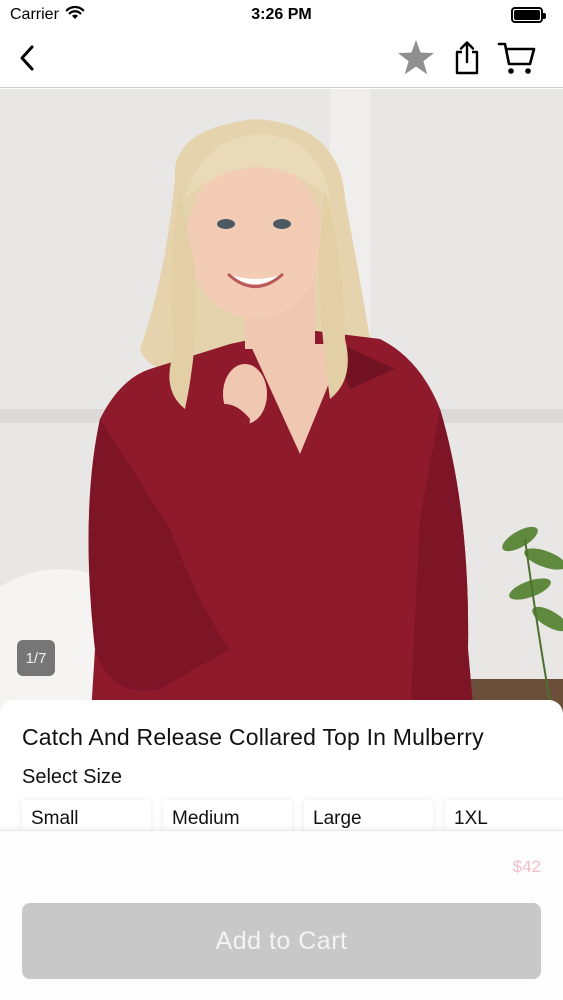 This screenshot has width=563, height=1000. I want to click on chevron-left-icon, so click(27, 58).